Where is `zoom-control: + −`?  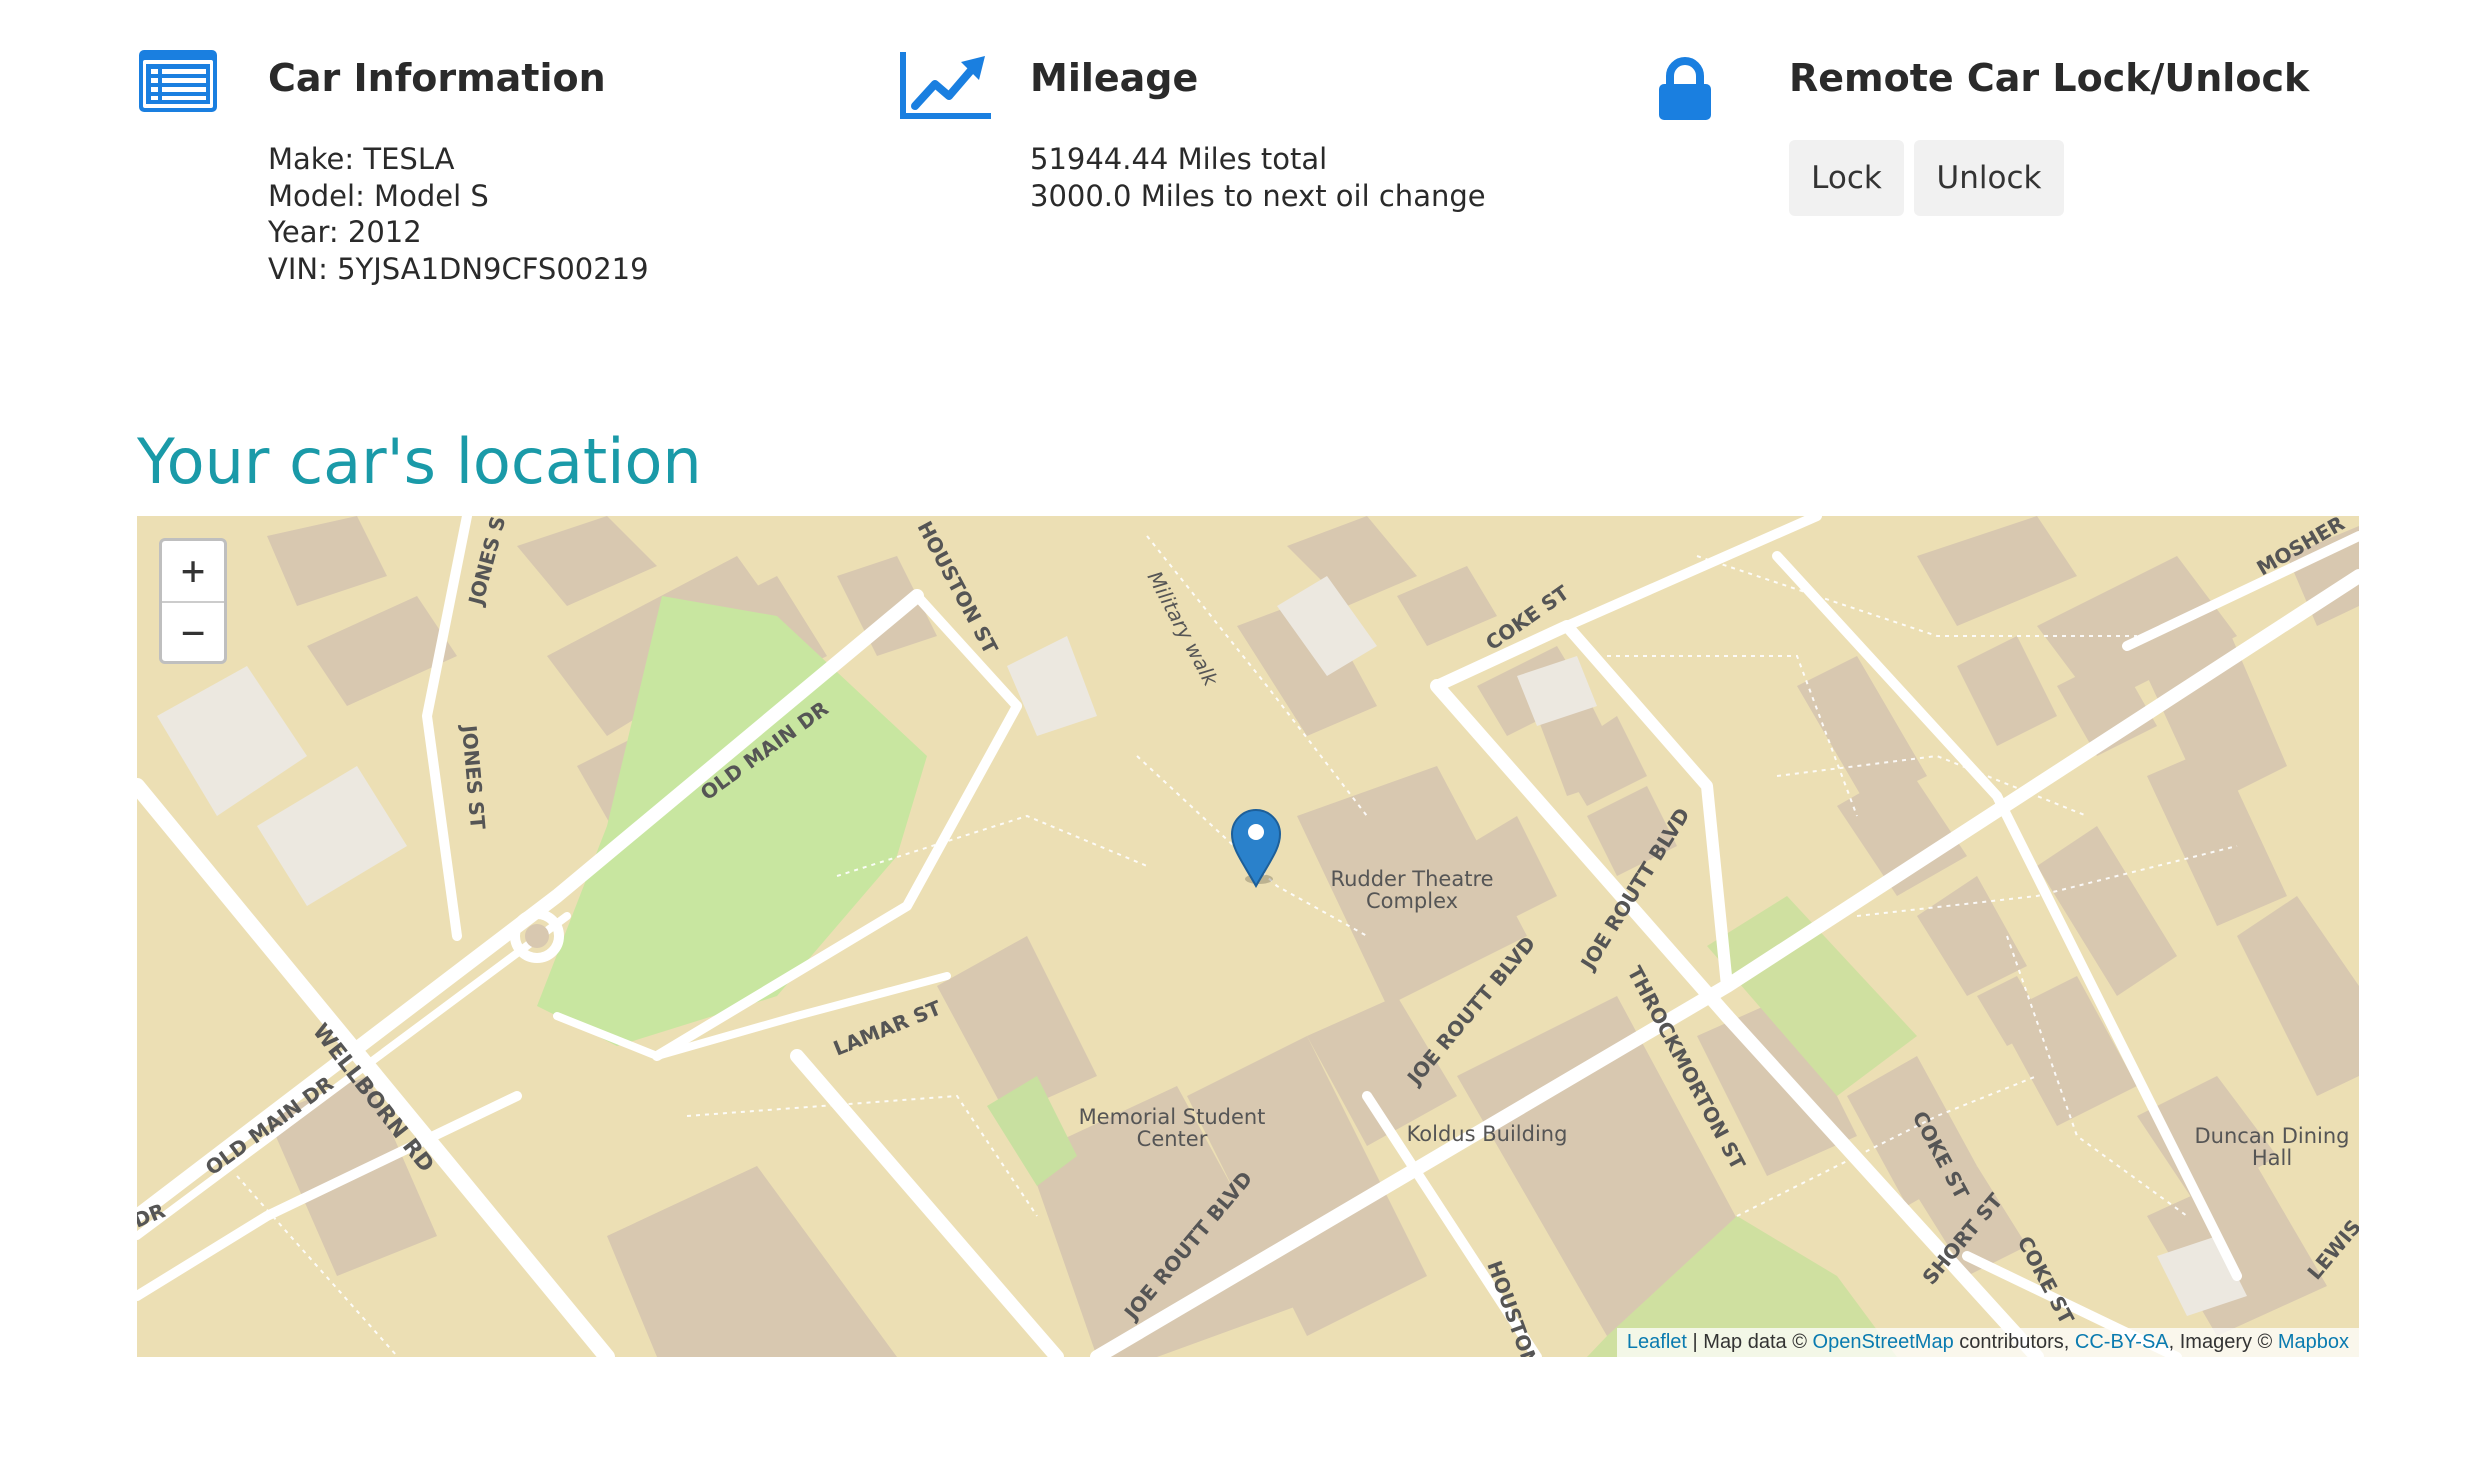 zoom-control: + − is located at coordinates (193, 601).